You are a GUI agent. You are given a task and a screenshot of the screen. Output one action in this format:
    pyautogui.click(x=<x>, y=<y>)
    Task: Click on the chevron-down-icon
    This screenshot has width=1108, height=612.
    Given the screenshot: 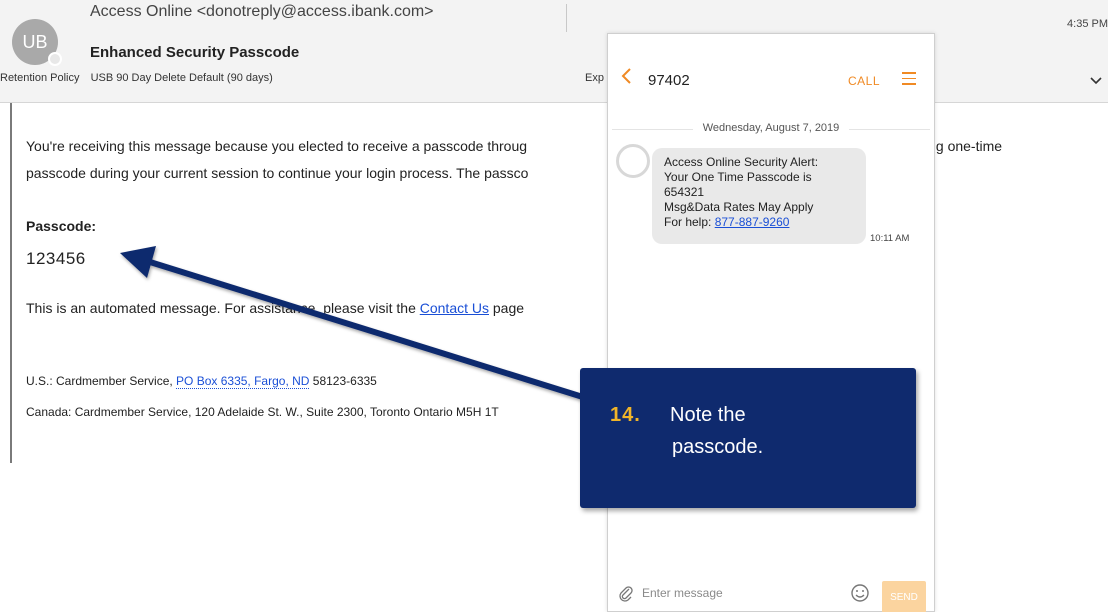 What is the action you would take?
    pyautogui.click(x=1096, y=80)
    